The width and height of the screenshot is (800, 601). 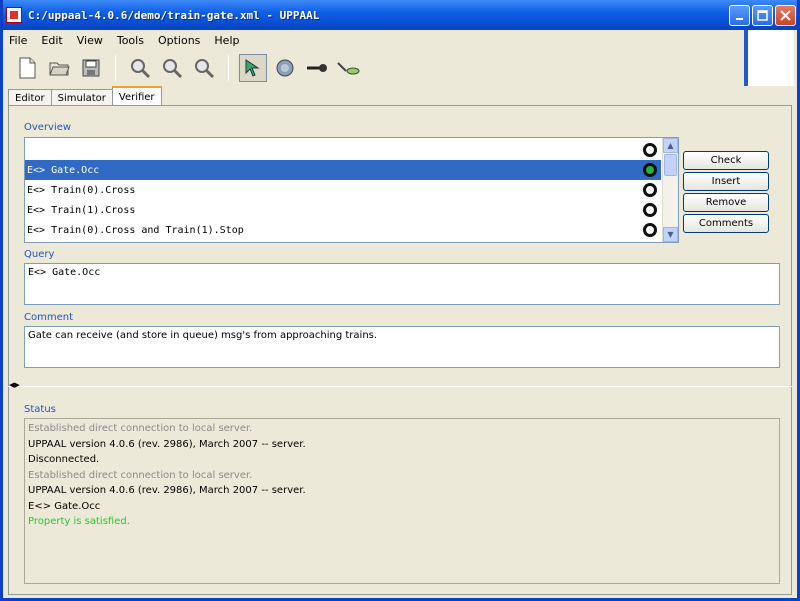 I want to click on status-line: Disconnected., so click(x=64, y=459).